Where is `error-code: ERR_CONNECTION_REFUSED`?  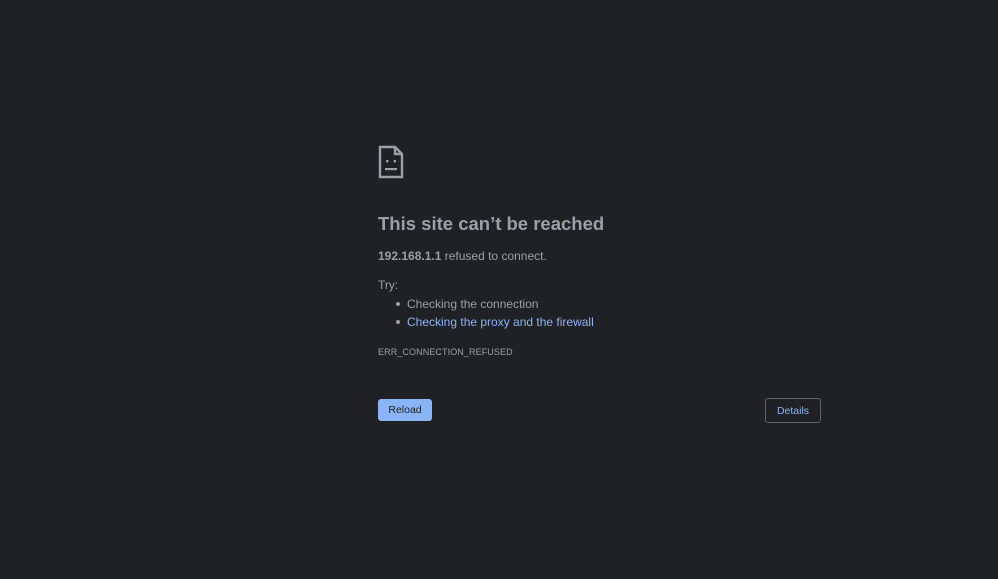 error-code: ERR_CONNECTION_REFUSED is located at coordinates (445, 352).